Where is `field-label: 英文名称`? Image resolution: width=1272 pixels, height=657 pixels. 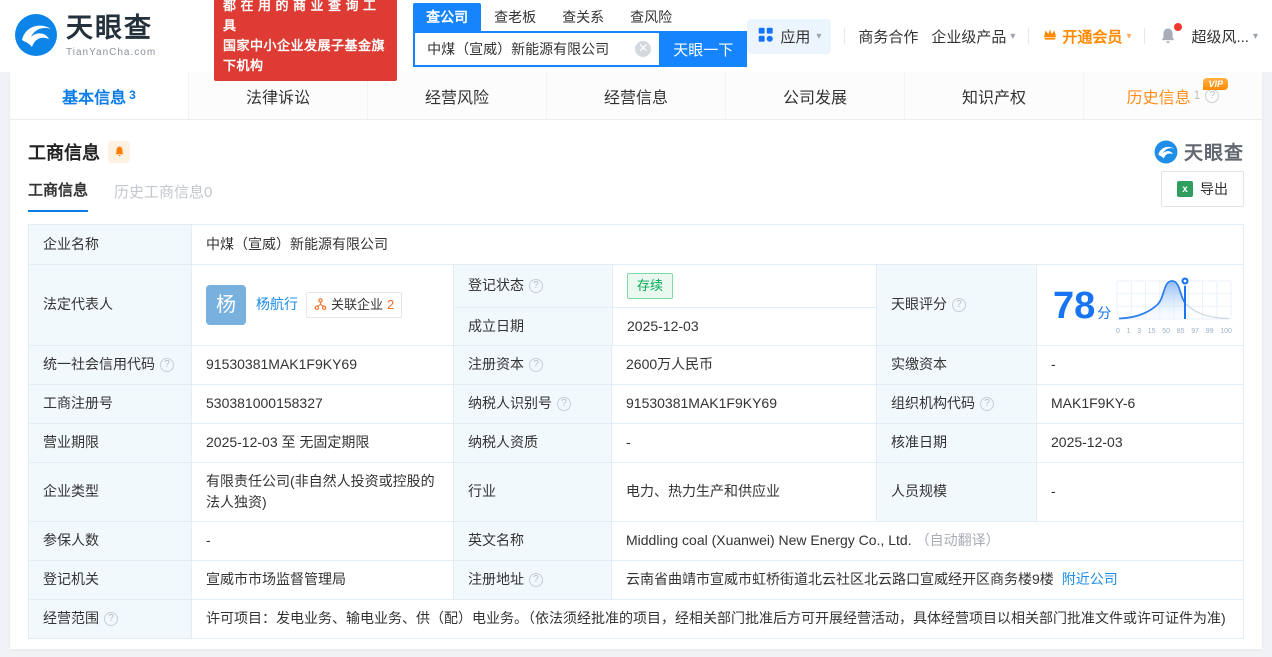 field-label: 英文名称 is located at coordinates (532, 540).